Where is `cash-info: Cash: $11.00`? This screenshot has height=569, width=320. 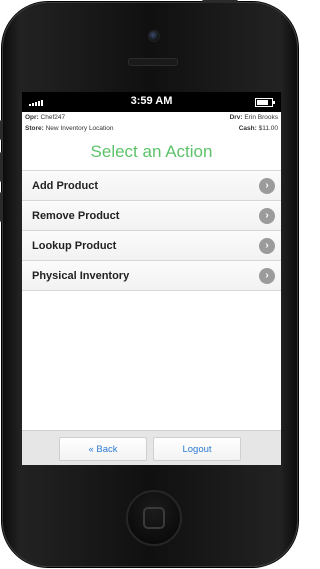 cash-info: Cash: $11.00 is located at coordinates (258, 128).